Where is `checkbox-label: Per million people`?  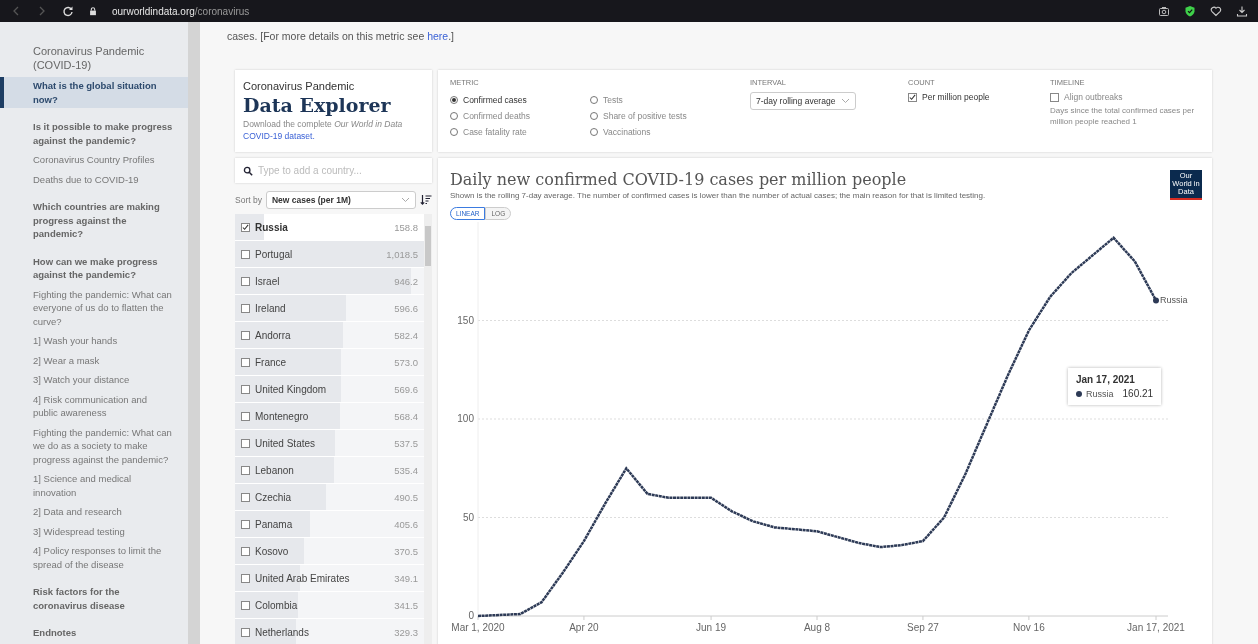 checkbox-label: Per million people is located at coordinates (956, 97).